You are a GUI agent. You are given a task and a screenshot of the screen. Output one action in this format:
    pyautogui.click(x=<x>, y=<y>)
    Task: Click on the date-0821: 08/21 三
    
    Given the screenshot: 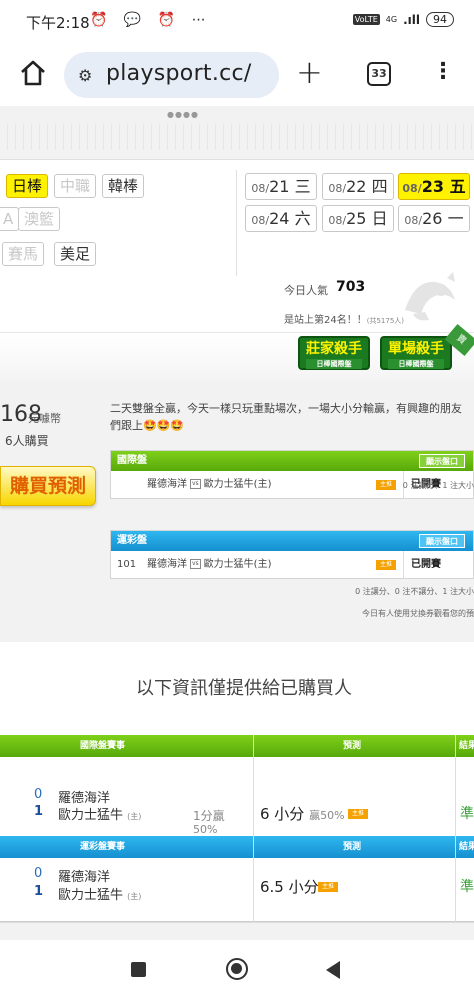 What is the action you would take?
    pyautogui.click(x=281, y=186)
    